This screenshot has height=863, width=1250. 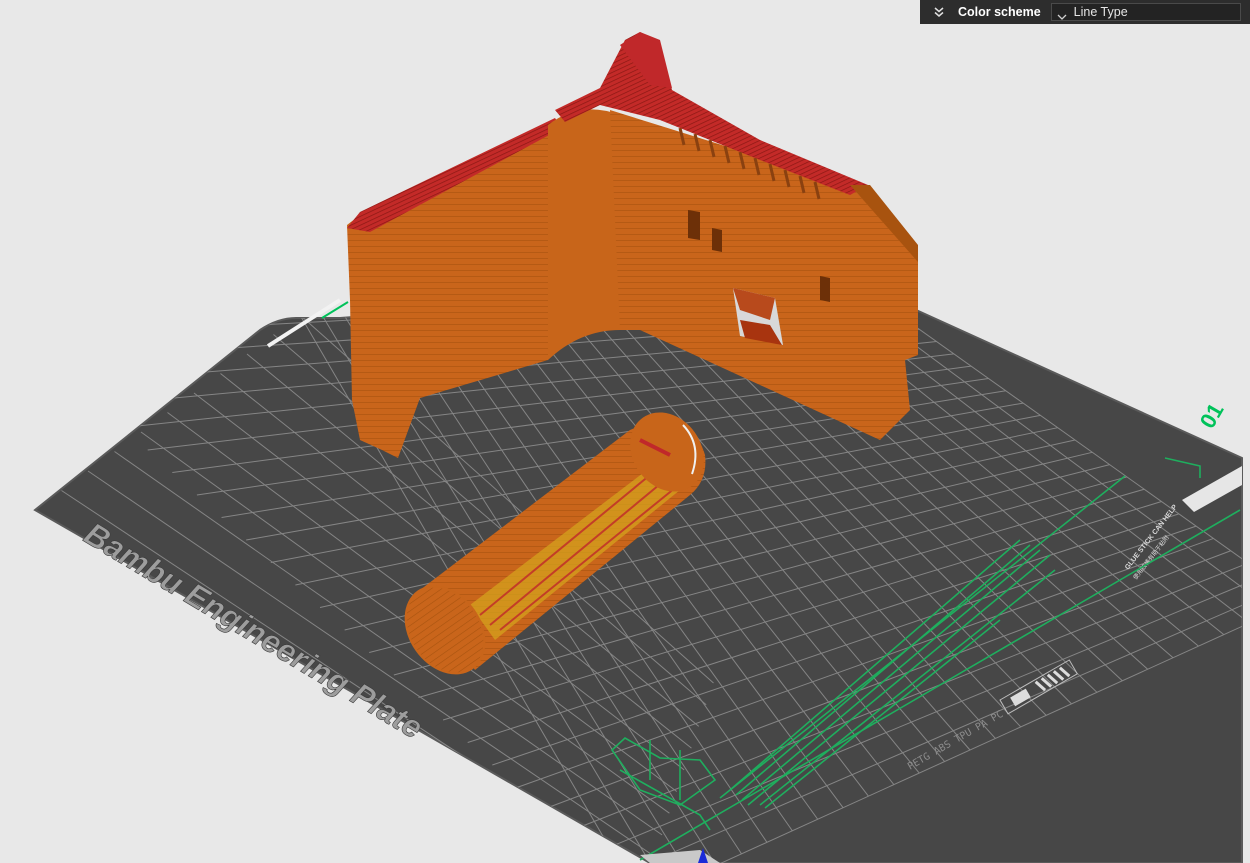 I want to click on color-scheme-label: Color scheme, so click(x=999, y=12).